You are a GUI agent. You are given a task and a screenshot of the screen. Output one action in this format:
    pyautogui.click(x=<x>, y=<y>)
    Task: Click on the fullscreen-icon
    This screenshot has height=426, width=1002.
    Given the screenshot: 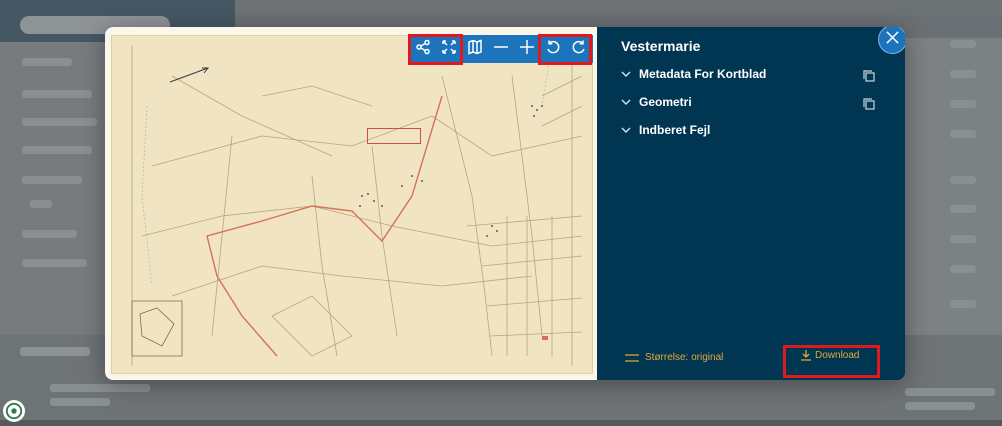 What is the action you would take?
    pyautogui.click(x=449, y=49)
    